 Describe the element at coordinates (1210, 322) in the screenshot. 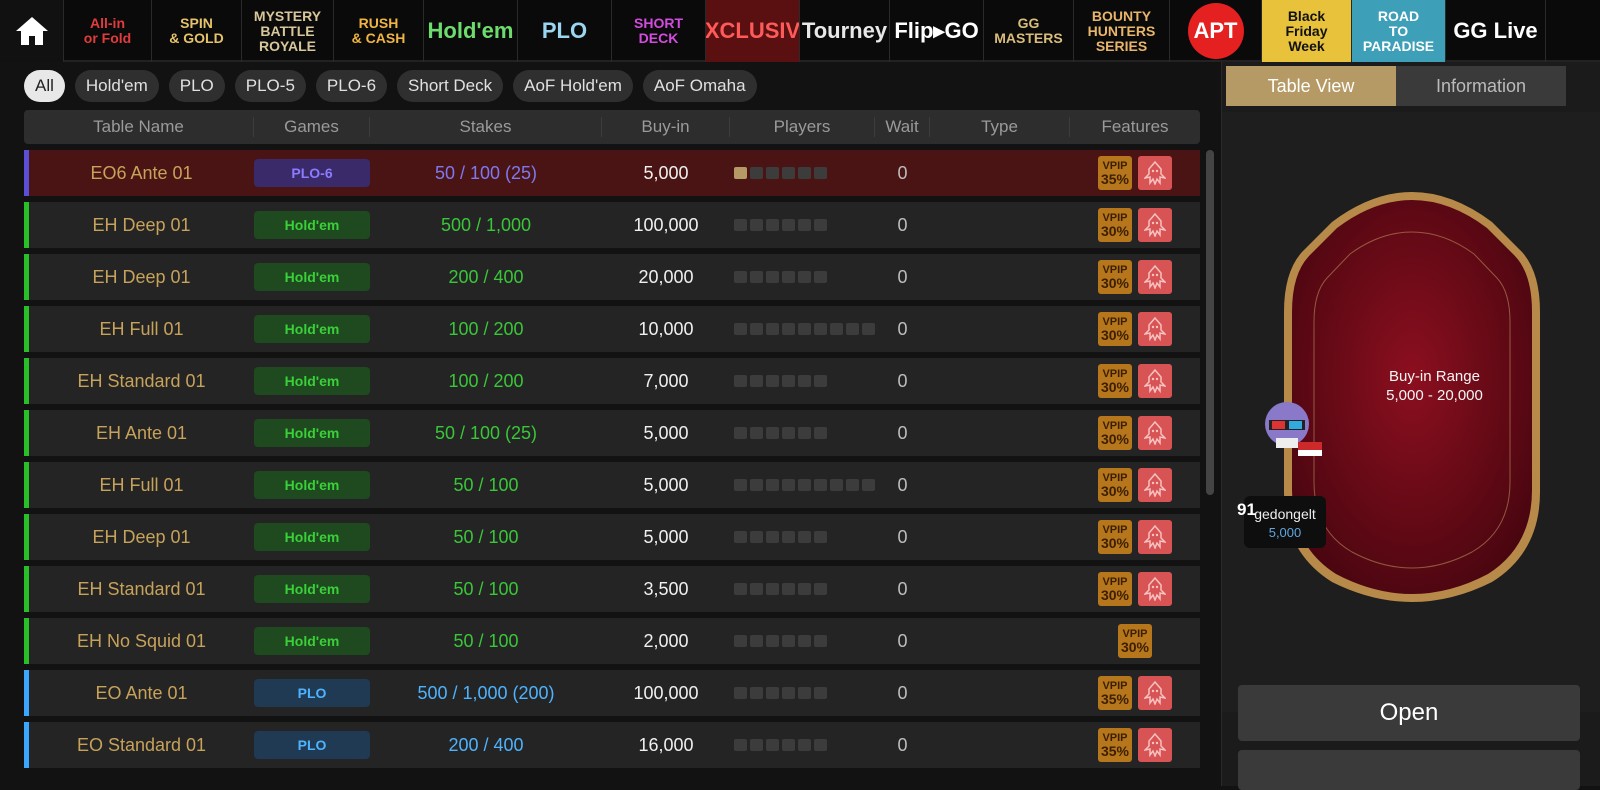

I see `table-scrollbar` at that location.